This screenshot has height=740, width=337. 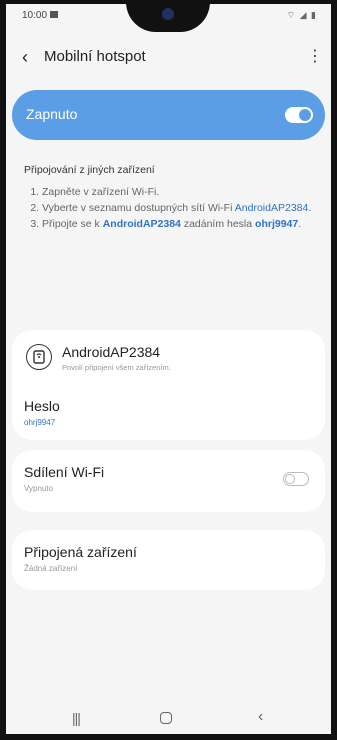 What do you see at coordinates (168, 58) in the screenshot?
I see `app-bar: ‹ Mobilní hotspot ⋮` at bounding box center [168, 58].